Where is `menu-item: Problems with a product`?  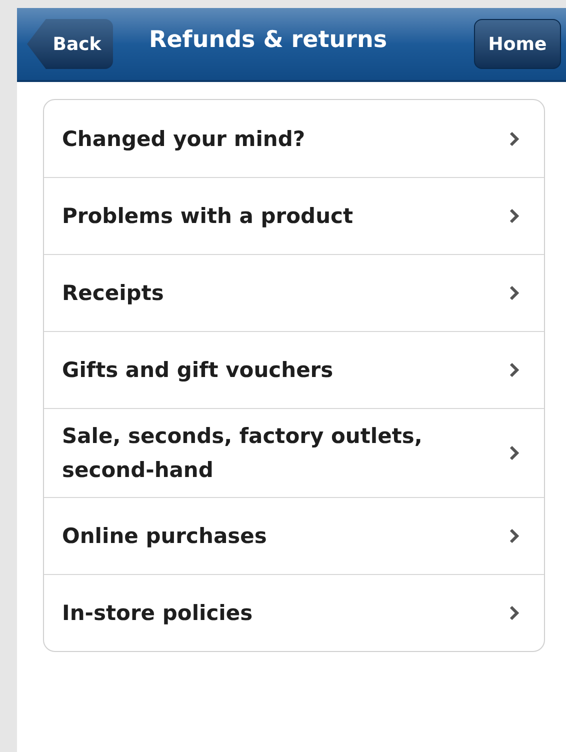
menu-item: Problems with a product is located at coordinates (294, 215).